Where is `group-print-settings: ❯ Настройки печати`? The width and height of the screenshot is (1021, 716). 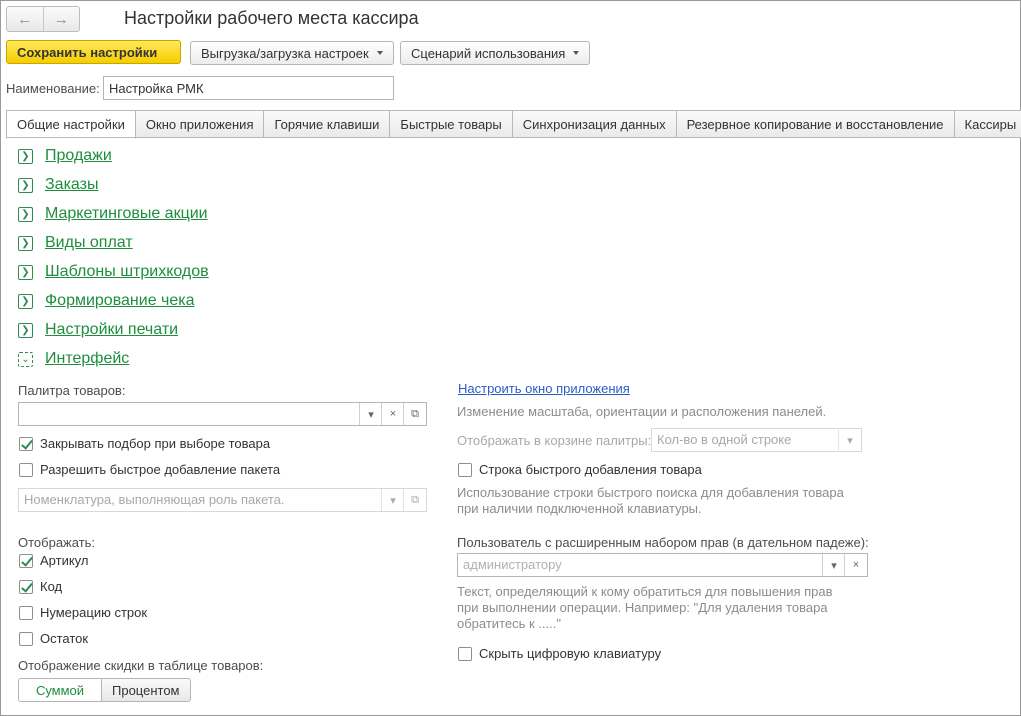 group-print-settings: ❯ Настройки печати is located at coordinates (98, 330).